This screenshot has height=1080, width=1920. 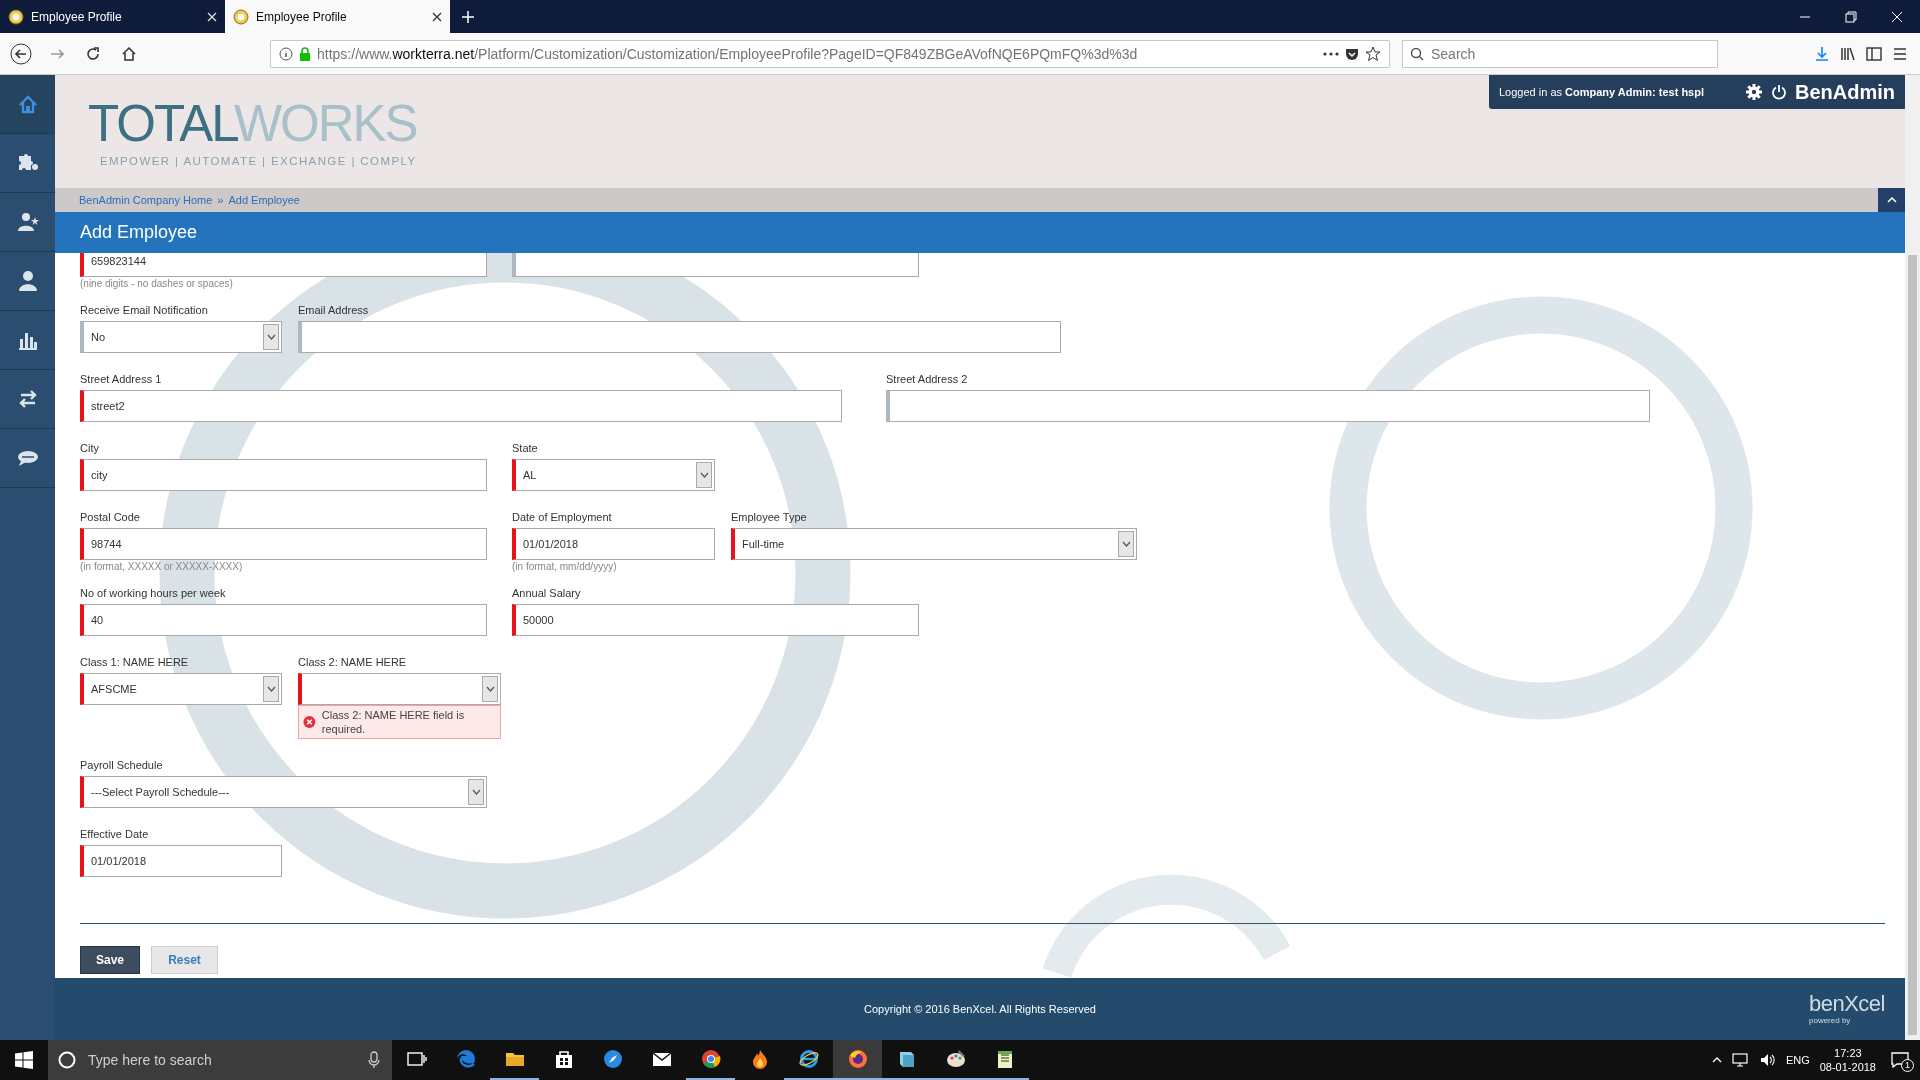 What do you see at coordinates (21, 53) in the screenshot?
I see `back-icon` at bounding box center [21, 53].